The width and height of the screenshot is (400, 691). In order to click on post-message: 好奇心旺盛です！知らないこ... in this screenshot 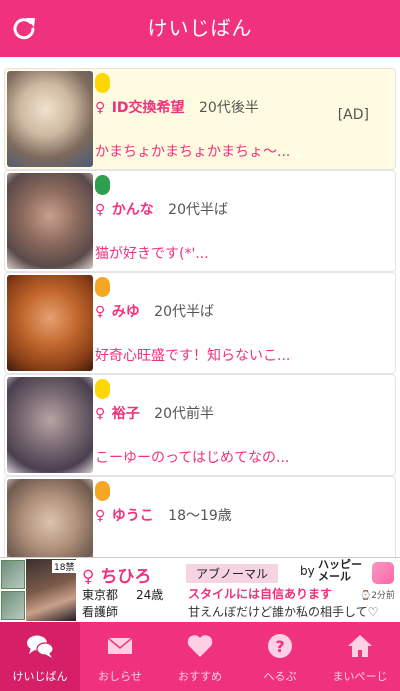, I will do `click(193, 356)`.